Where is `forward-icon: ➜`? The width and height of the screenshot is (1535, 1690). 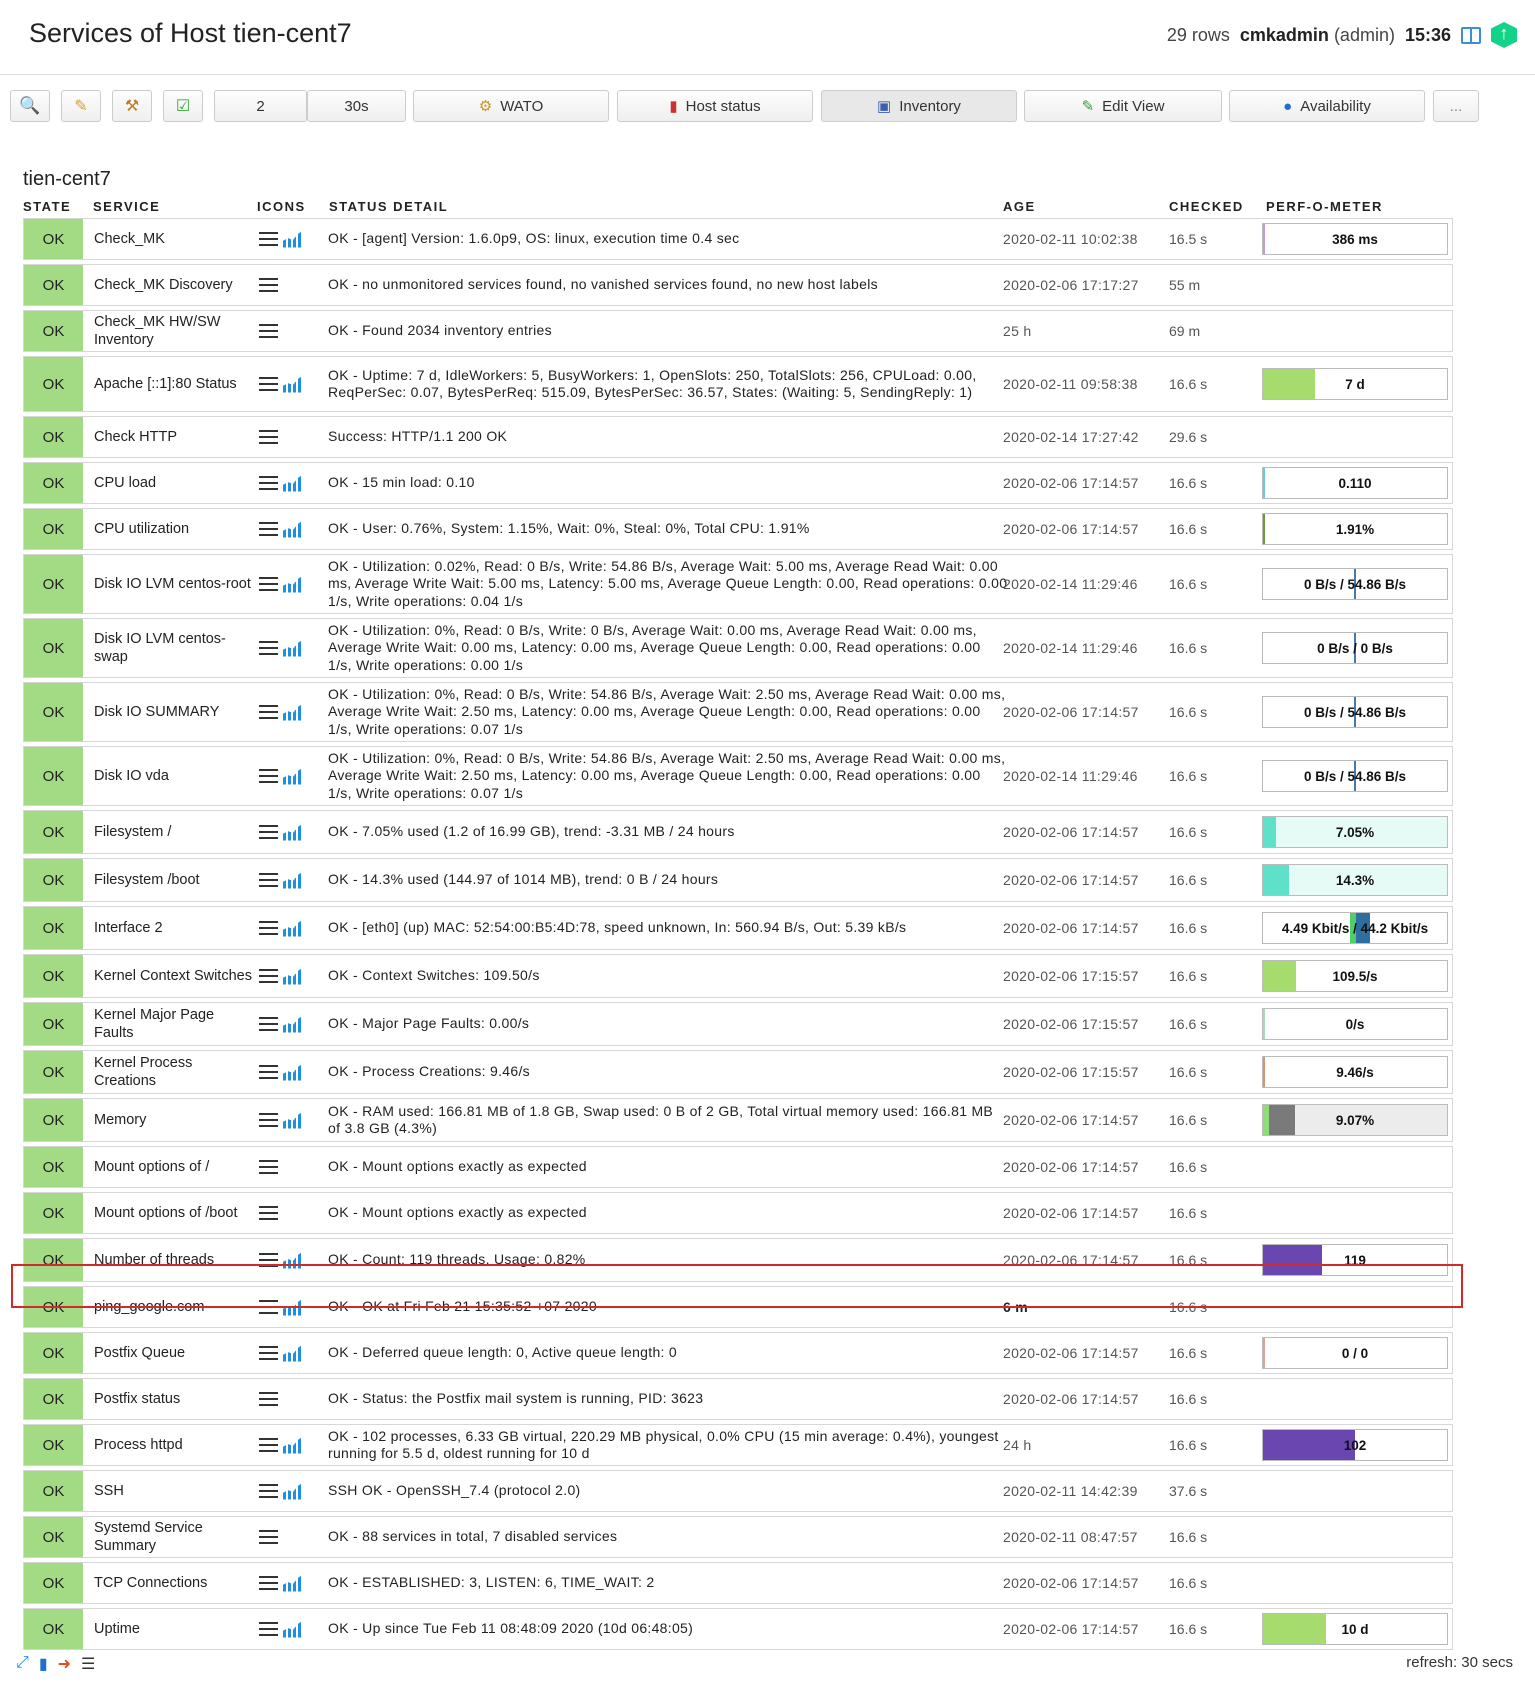
forward-icon: ➜ is located at coordinates (64, 1664).